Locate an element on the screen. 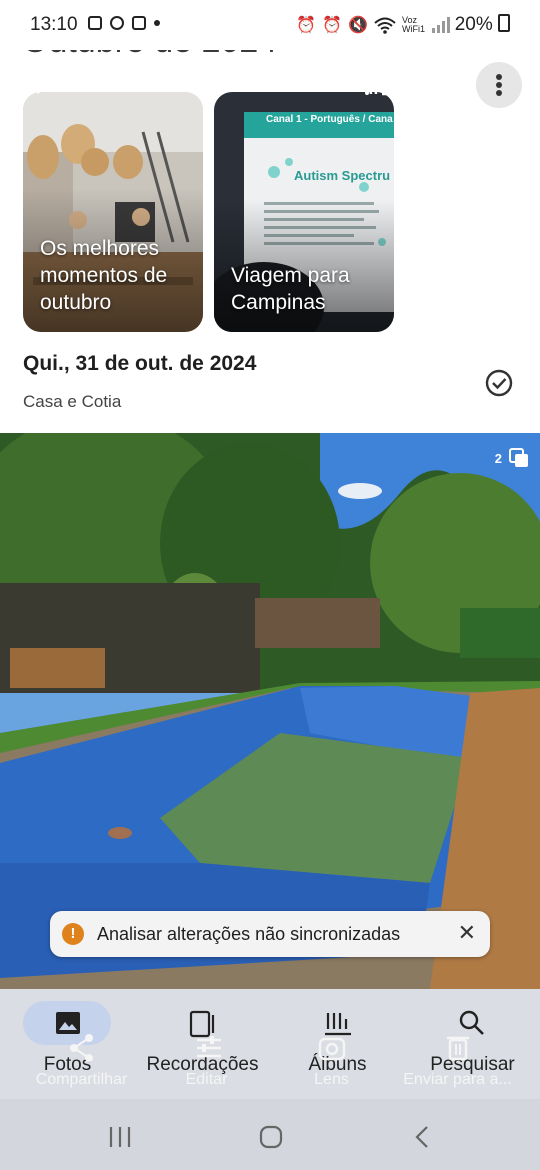 The image size is (540, 1170). stack-count: 2 is located at coordinates (498, 458).